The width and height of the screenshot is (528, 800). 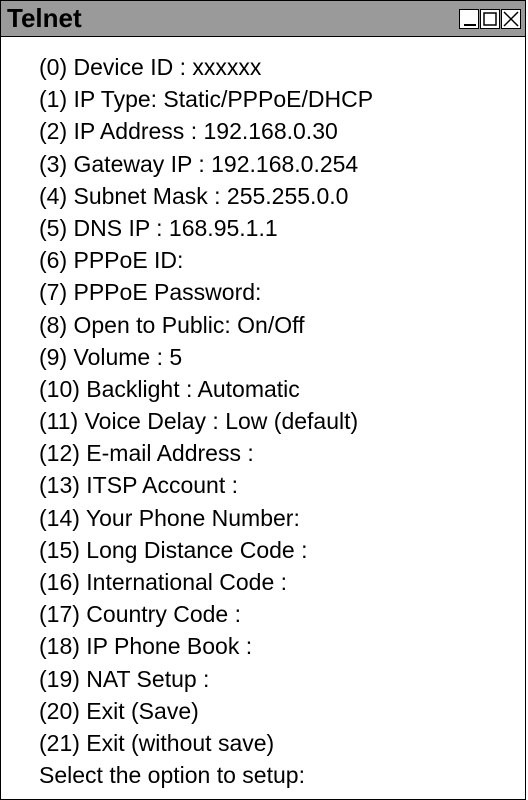 What do you see at coordinates (44, 18) in the screenshot?
I see `window-title: Telnet` at bounding box center [44, 18].